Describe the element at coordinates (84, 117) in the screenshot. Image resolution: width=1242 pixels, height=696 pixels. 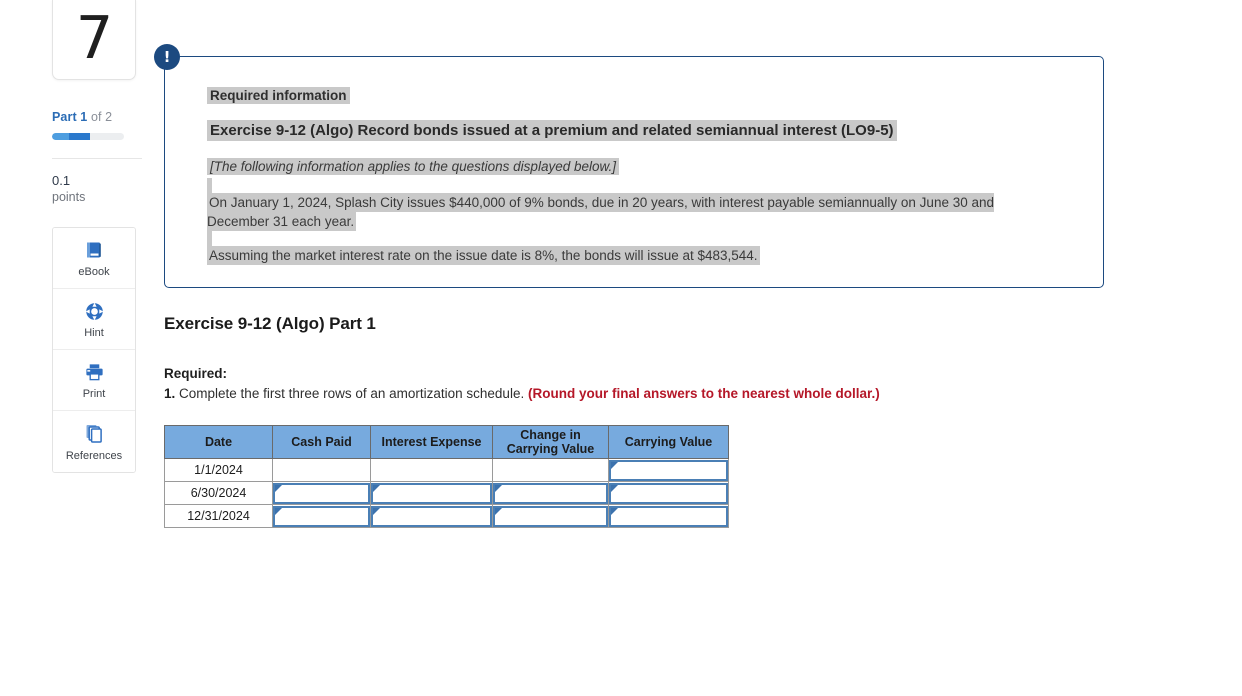
I see `part-current: 1` at that location.